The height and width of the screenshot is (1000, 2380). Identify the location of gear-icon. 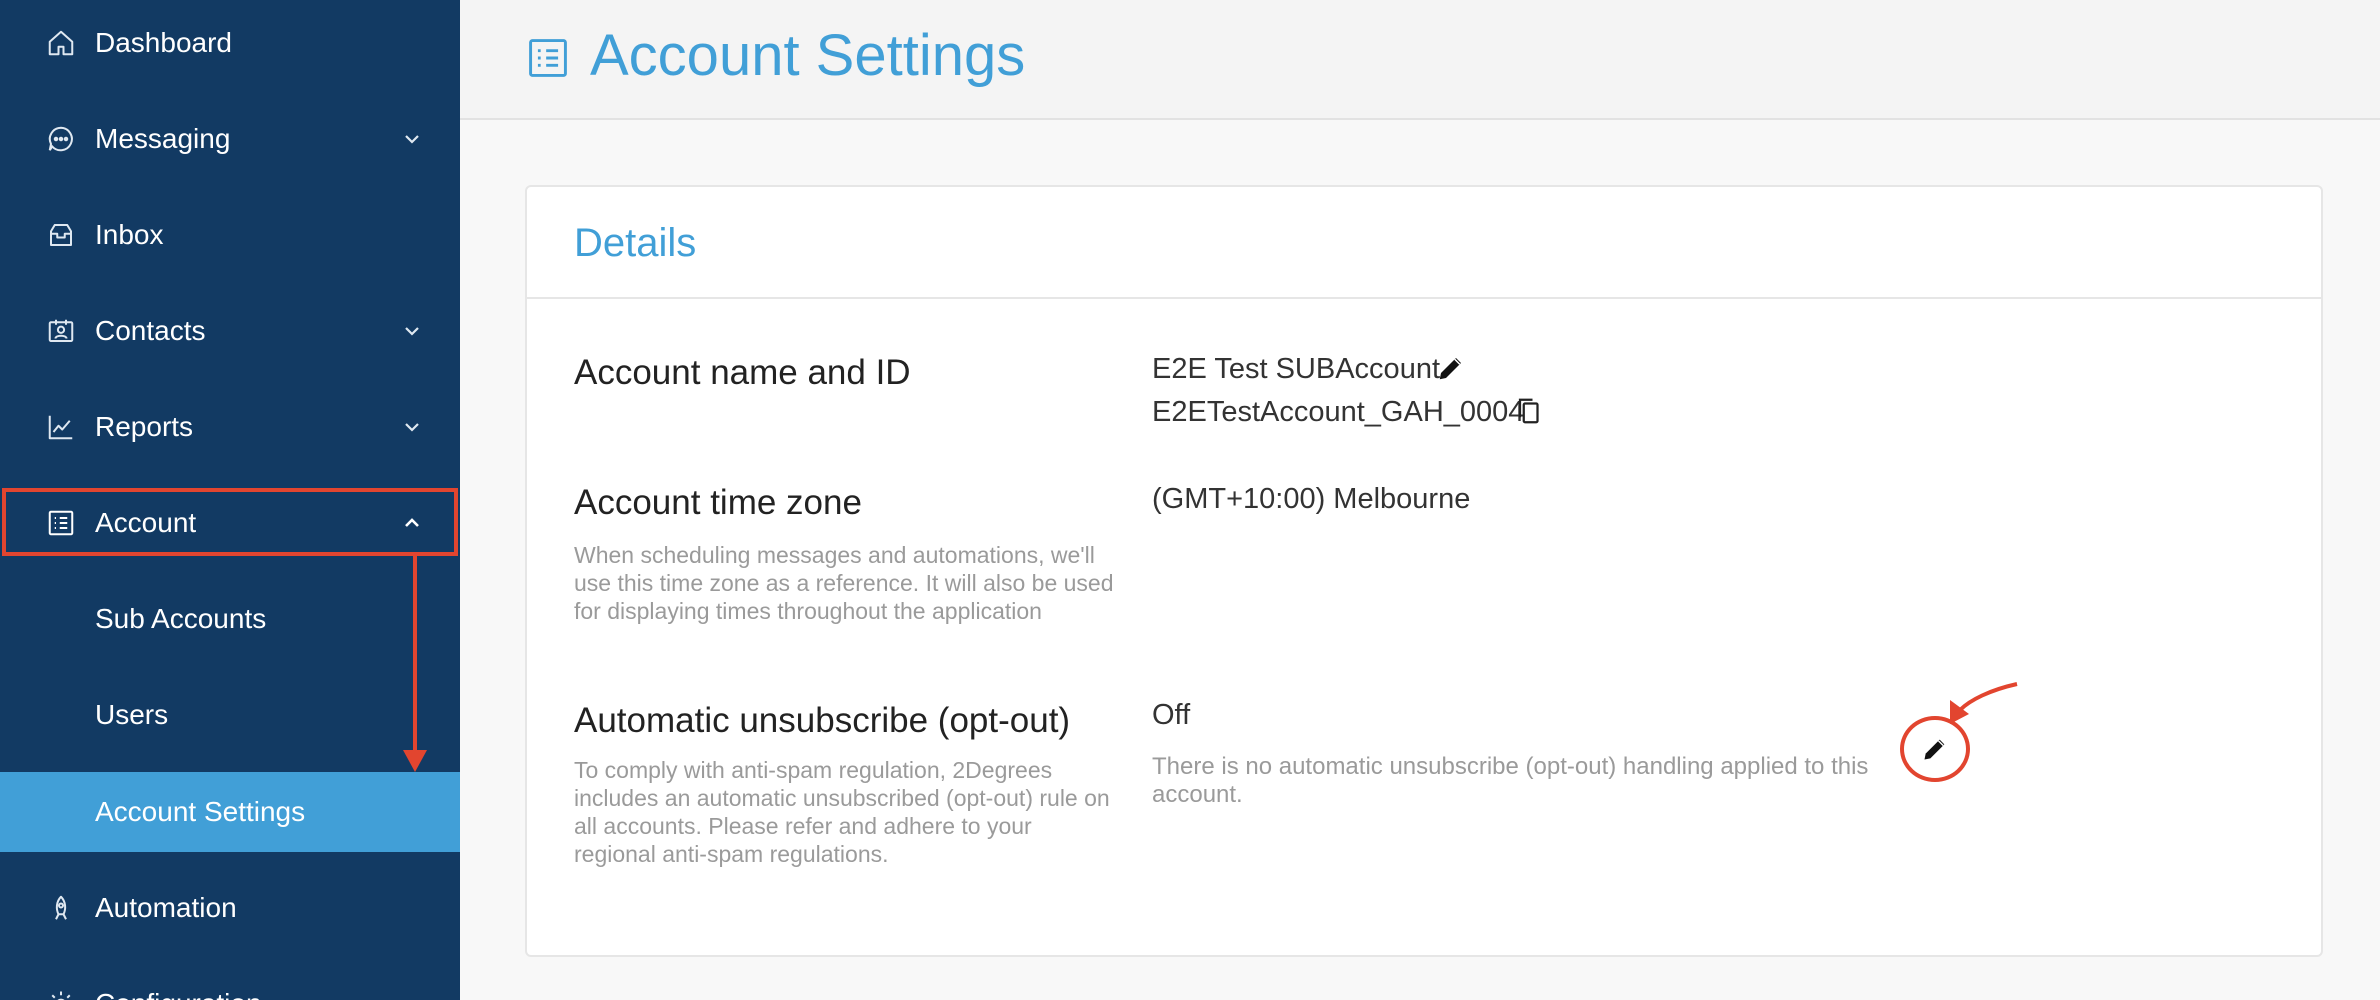
(61, 995).